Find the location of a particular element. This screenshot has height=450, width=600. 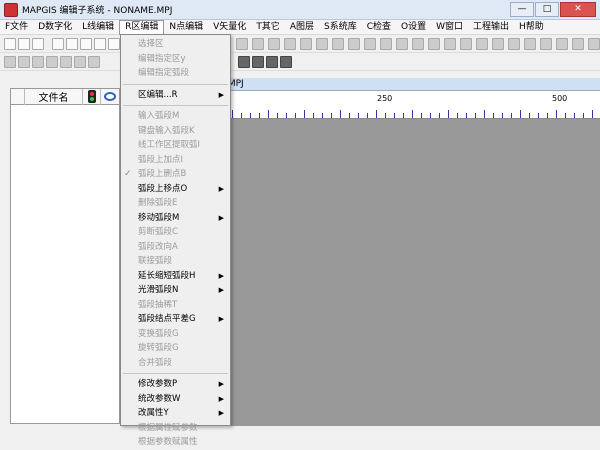

menu-3: R区编辑 is located at coordinates (142, 27).